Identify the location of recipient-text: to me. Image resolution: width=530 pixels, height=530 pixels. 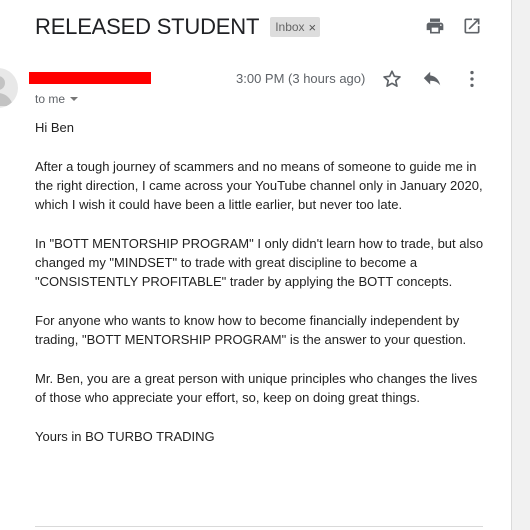
(50, 99).